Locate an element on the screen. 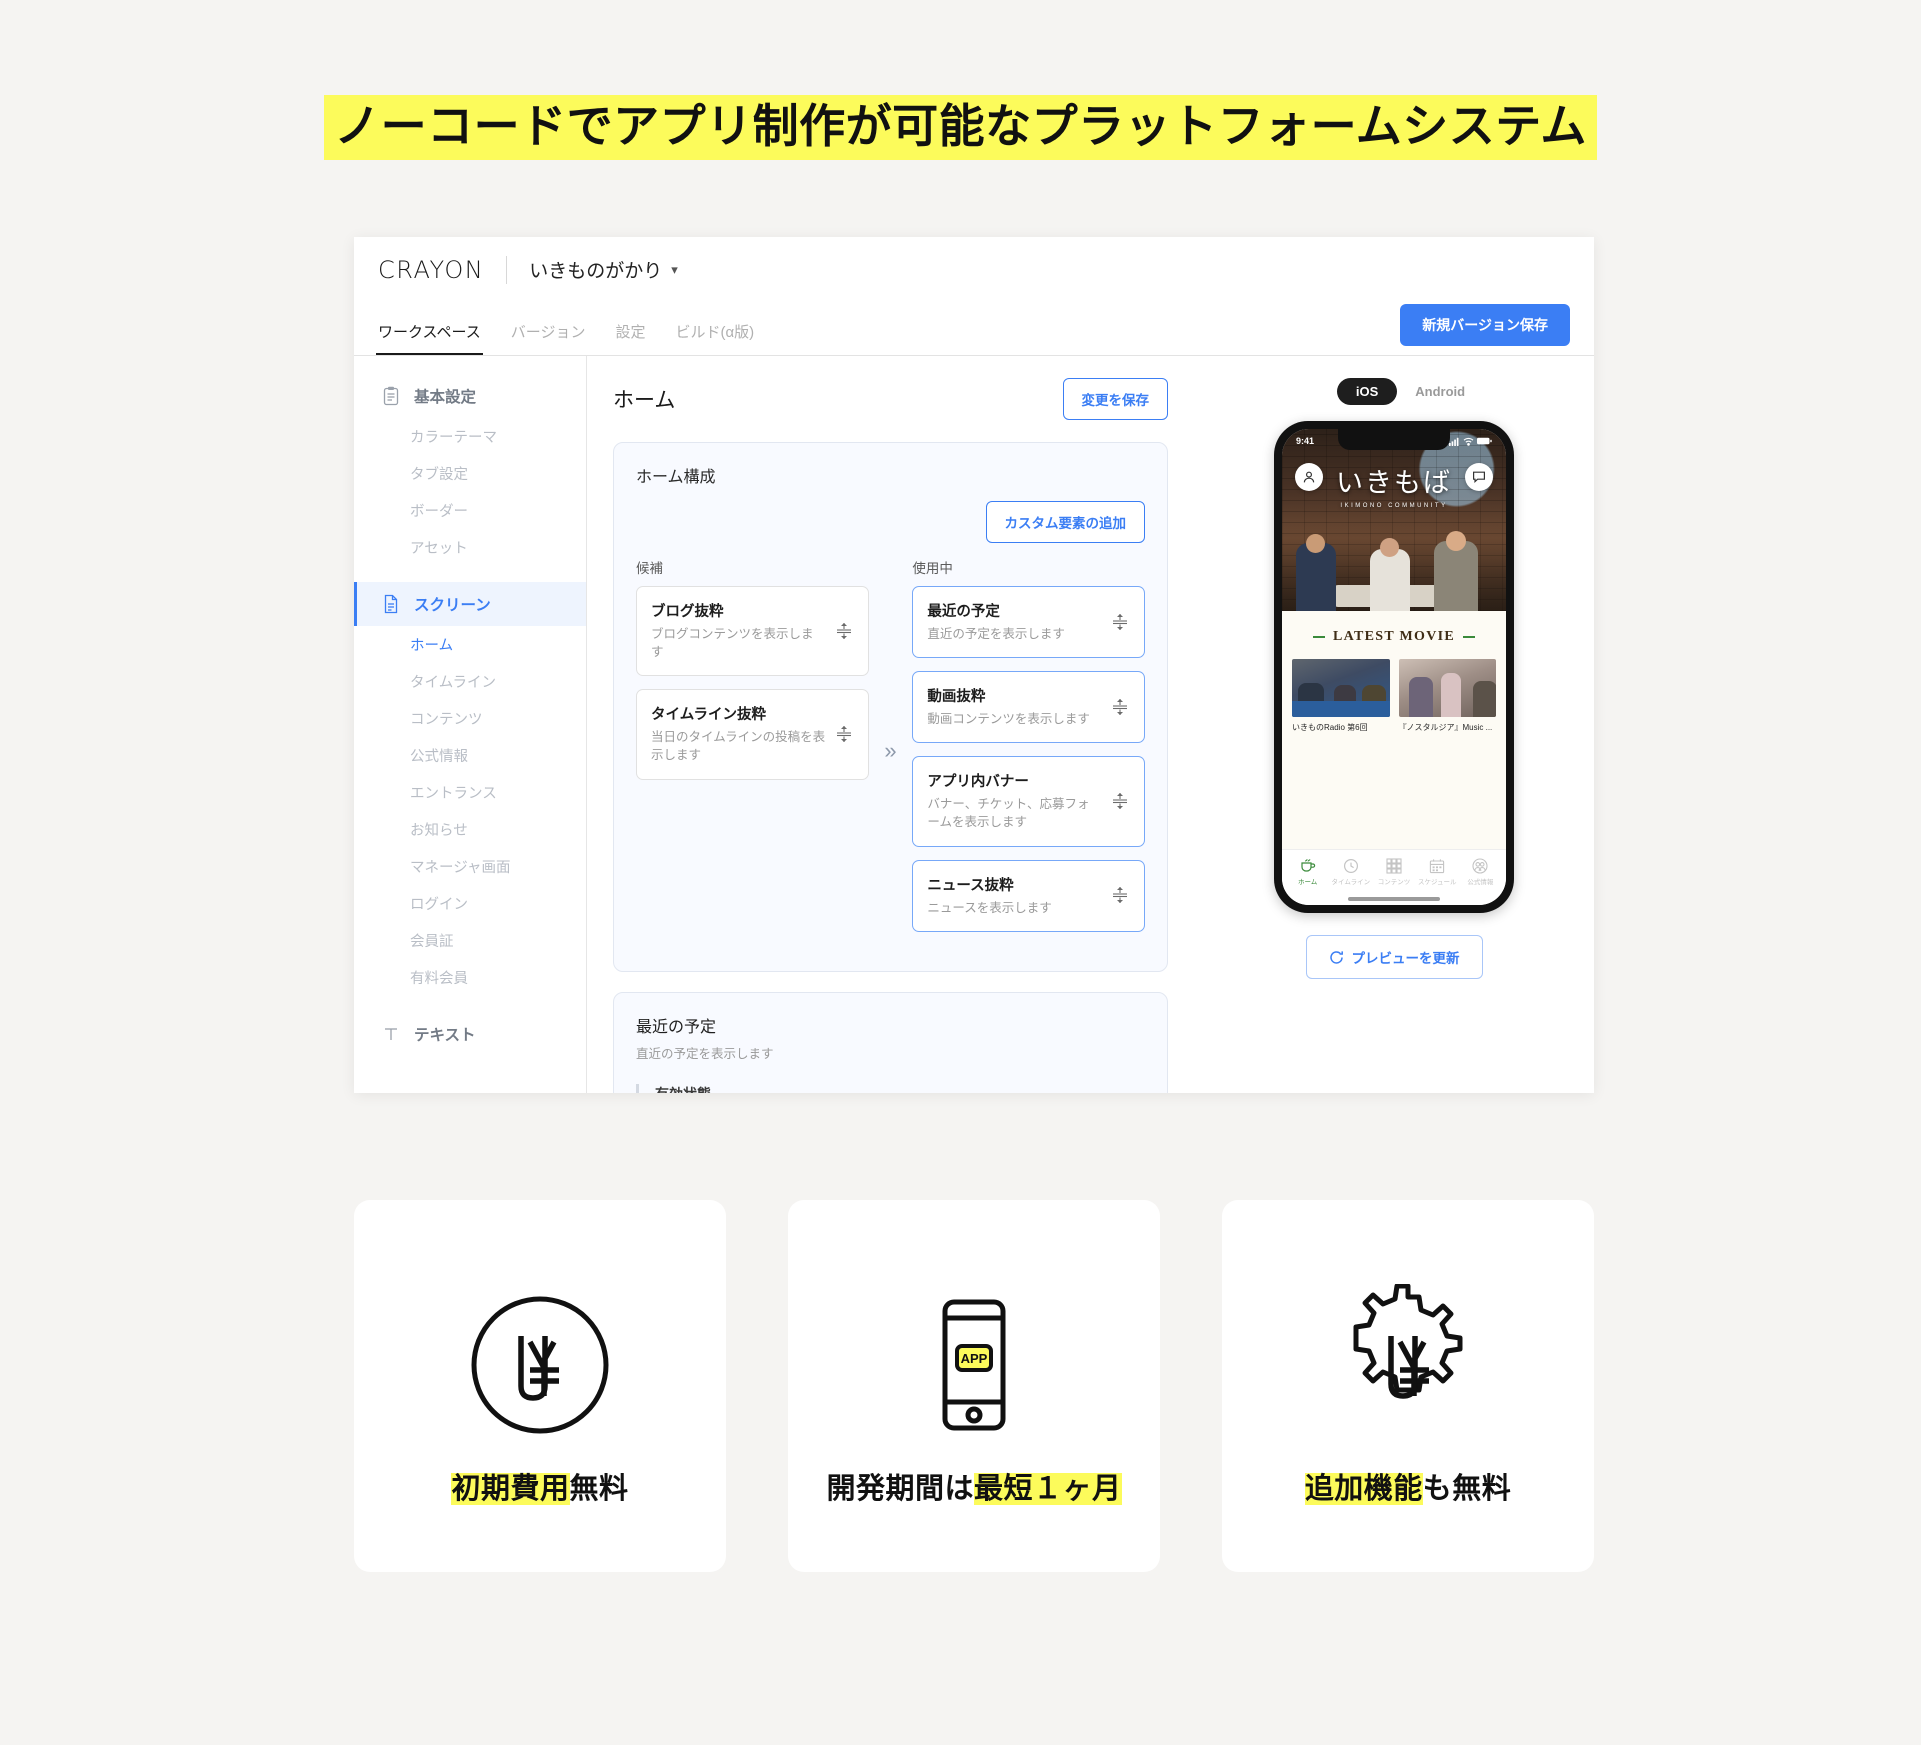 The width and height of the screenshot is (1921, 1745). phone-tab-schedule: スケジュール is located at coordinates (1437, 871).